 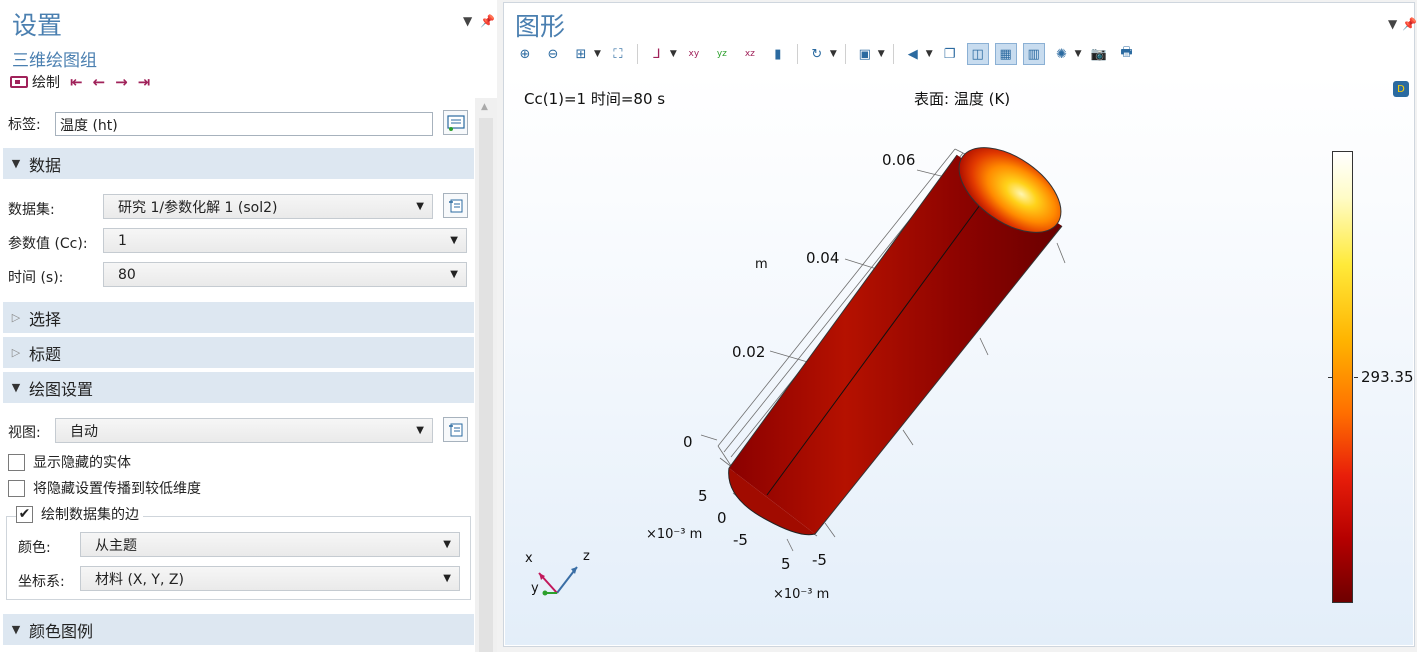 I want to click on colorbar-label: 293.35, so click(x=1387, y=377).